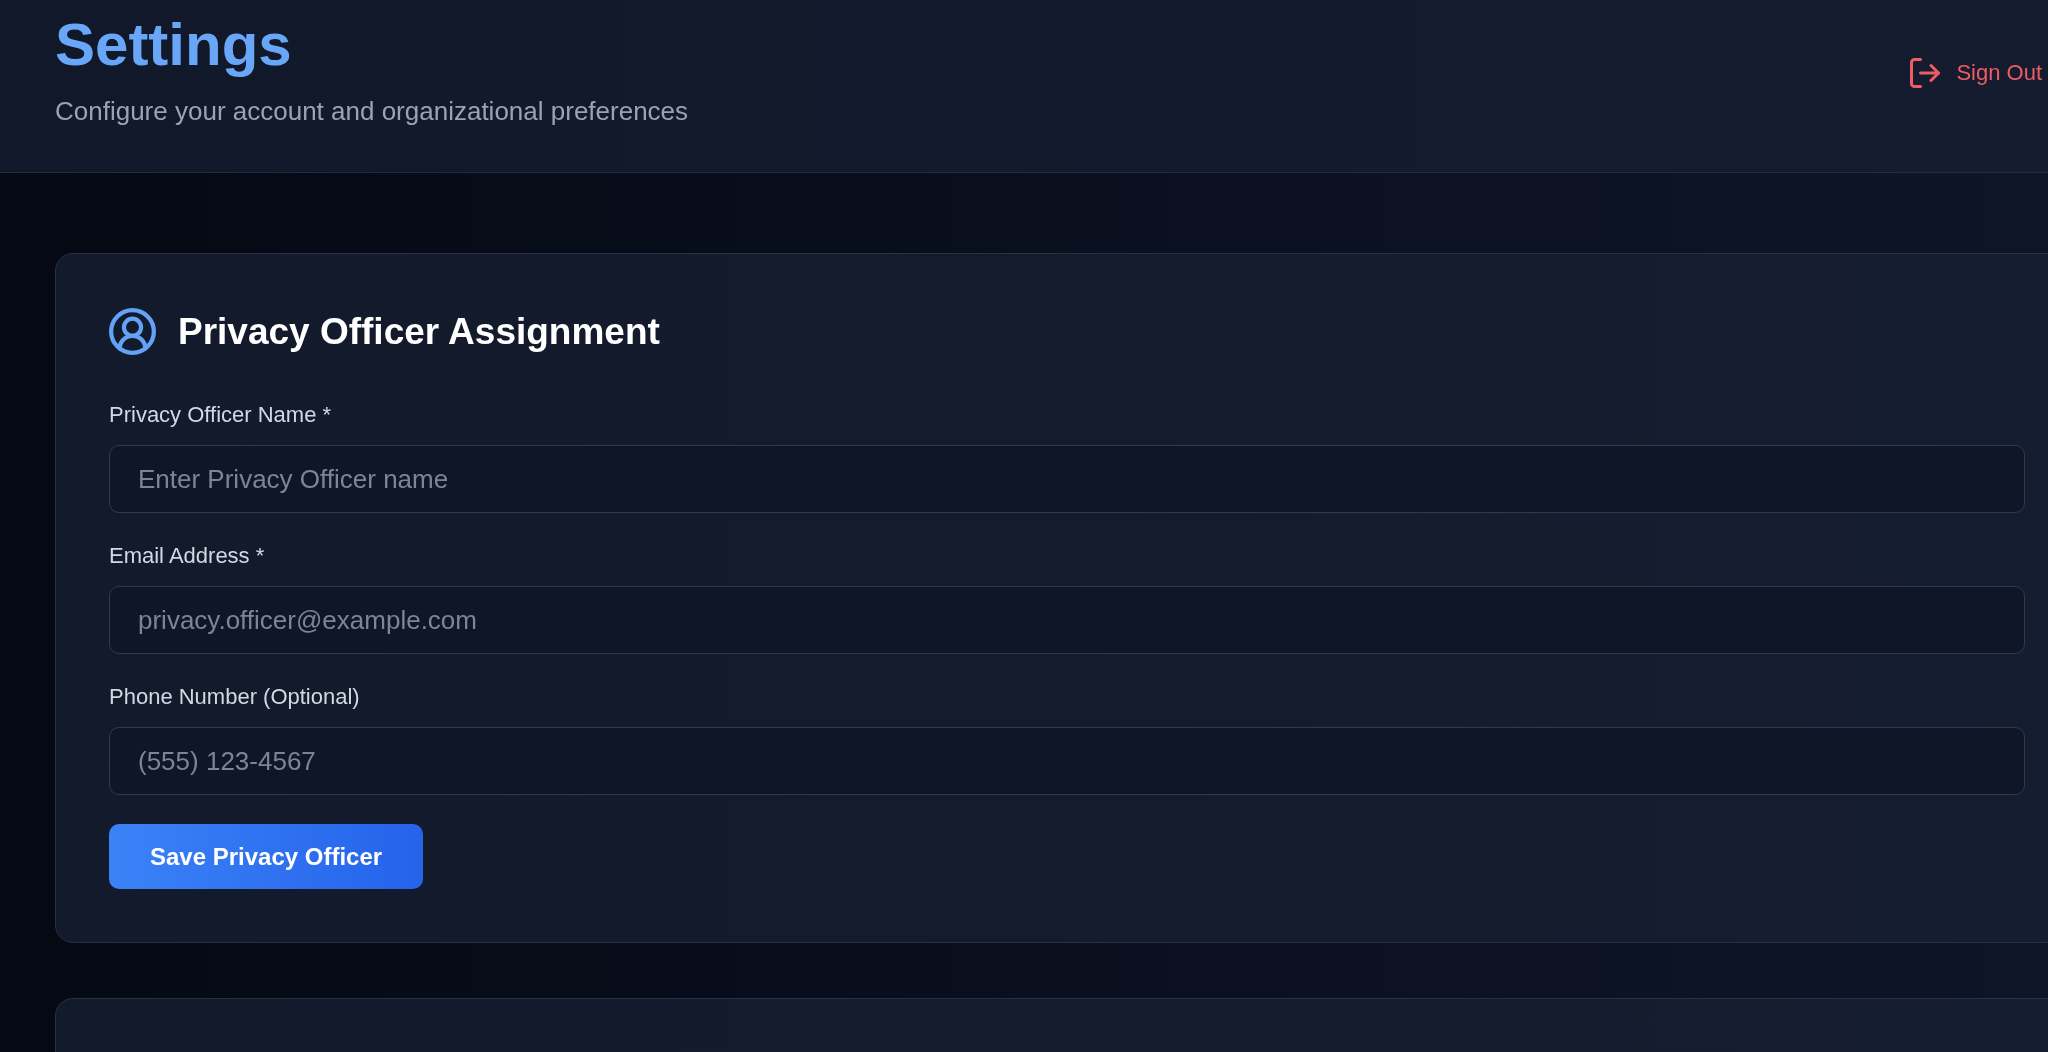  I want to click on page-subtitle: Configure your account and organizational preferences, so click(372, 111).